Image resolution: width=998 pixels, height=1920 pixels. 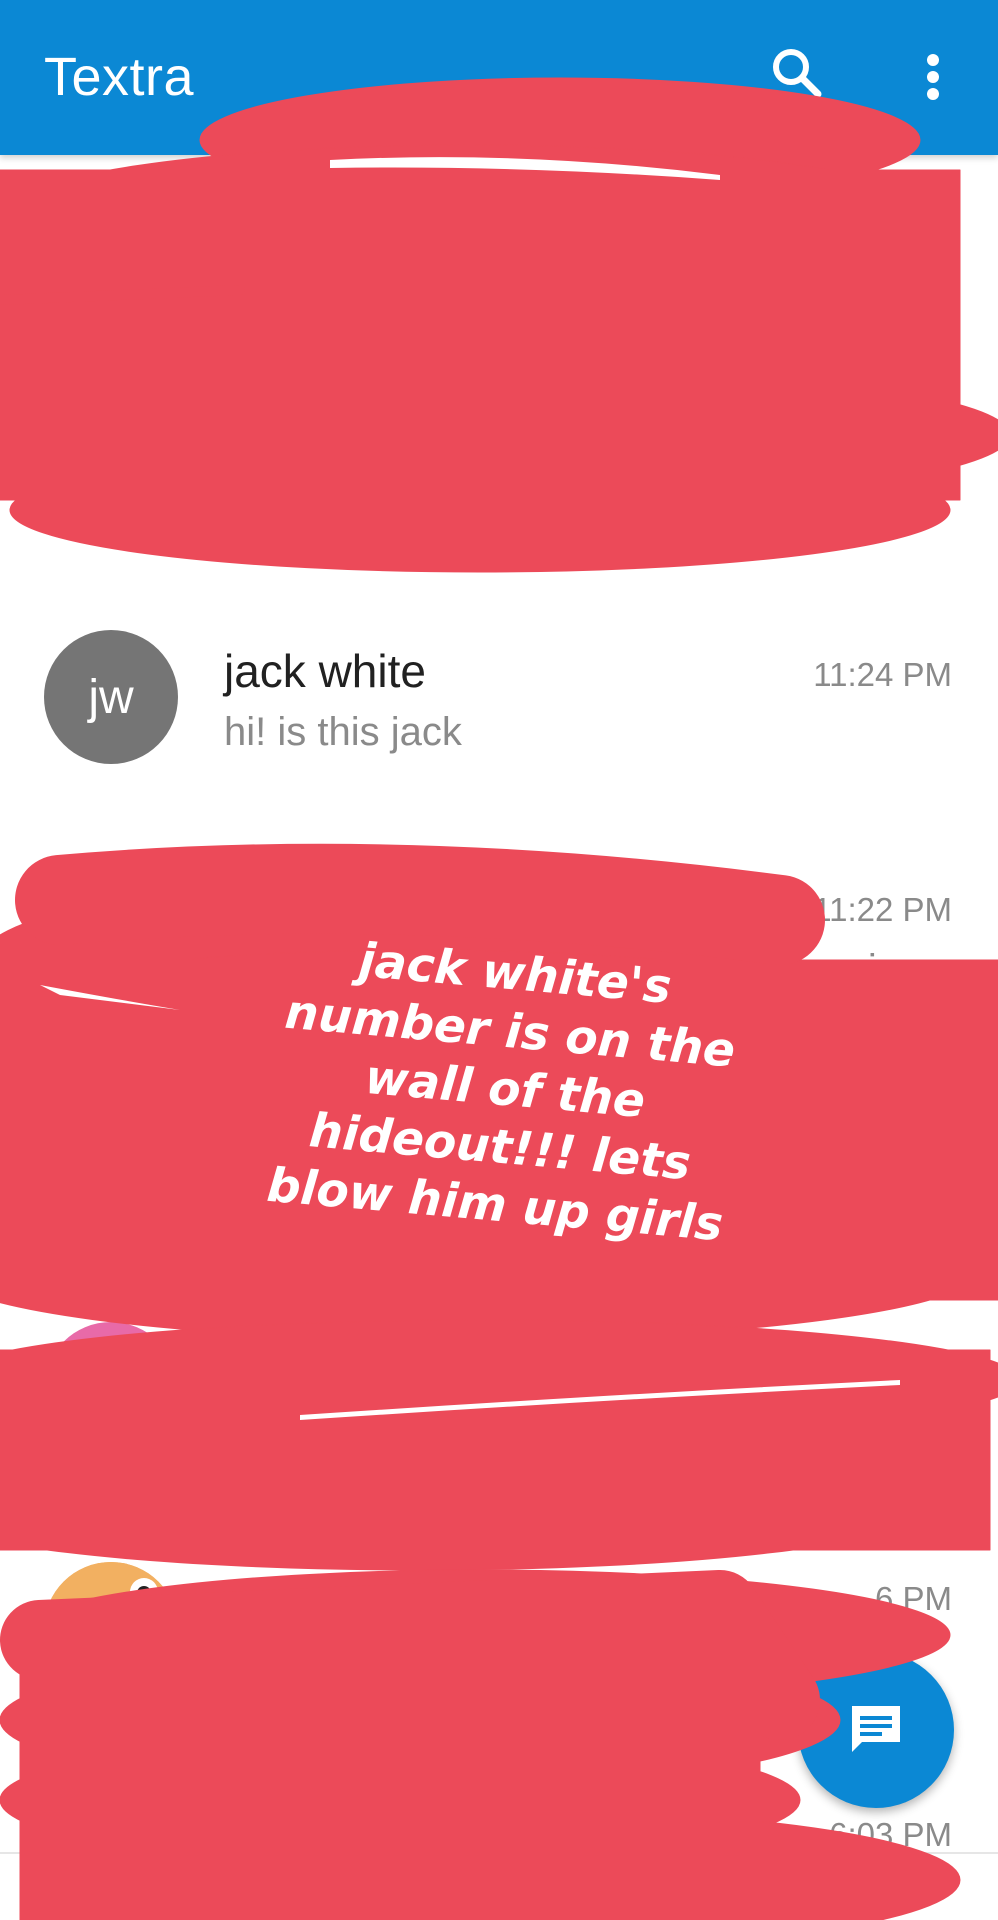 I want to click on conversation-time: 6:03 PM, so click(x=890, y=1834).